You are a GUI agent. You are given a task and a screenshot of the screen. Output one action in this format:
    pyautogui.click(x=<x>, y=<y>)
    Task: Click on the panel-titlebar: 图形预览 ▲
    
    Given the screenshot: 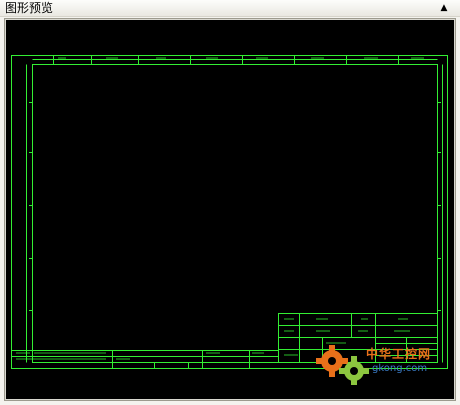 What is the action you would take?
    pyautogui.click(x=230, y=8)
    